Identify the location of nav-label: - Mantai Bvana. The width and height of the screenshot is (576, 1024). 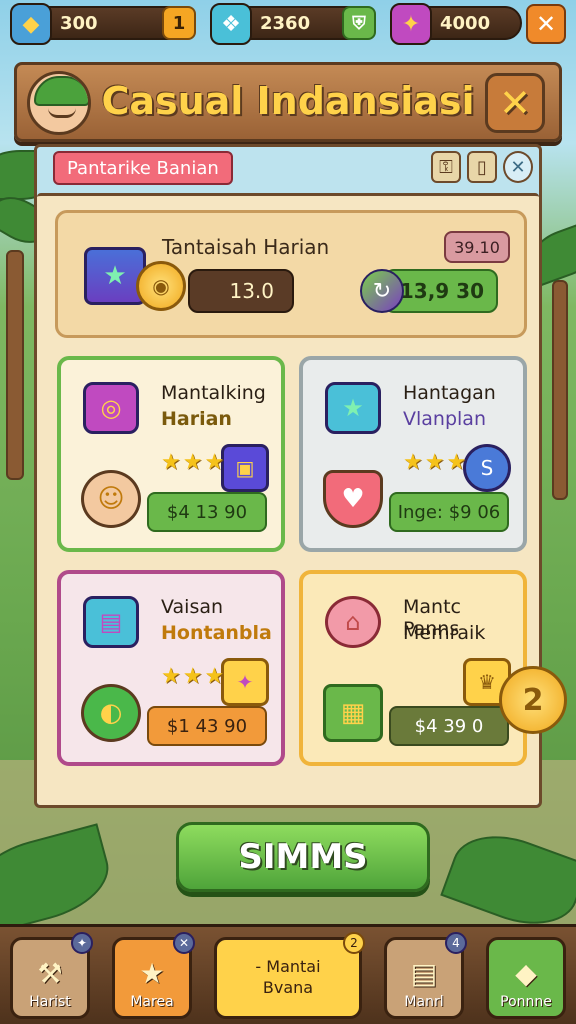
(288, 977).